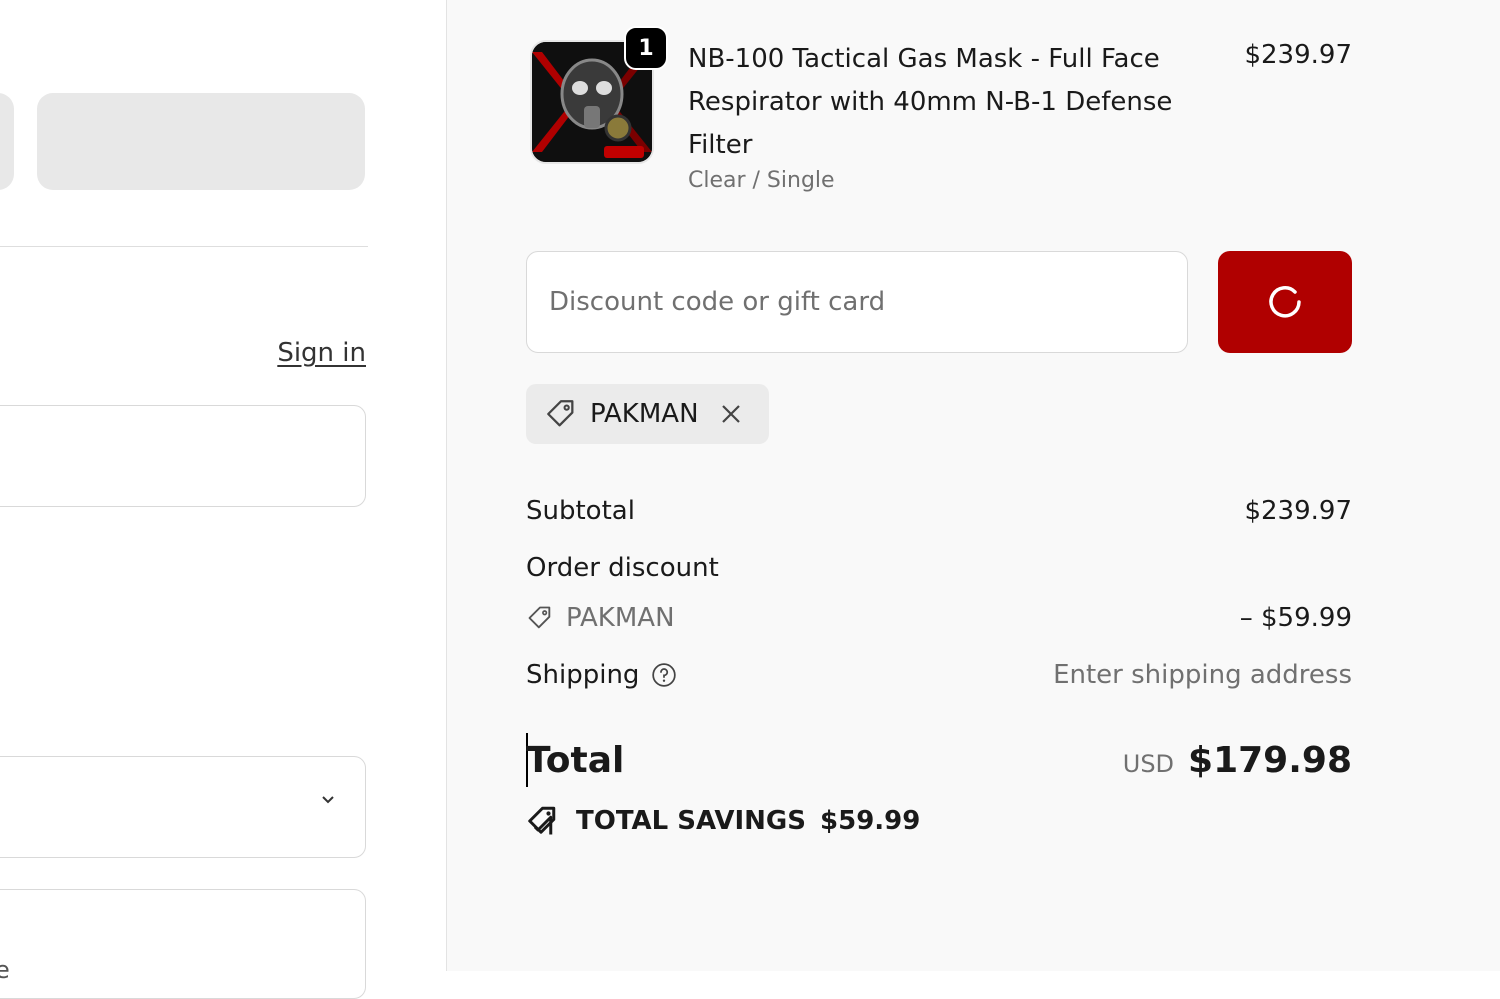 The image size is (1500, 999). Describe the element at coordinates (691, 821) in the screenshot. I see `savings-label: TOTAL SAVINGS` at that location.